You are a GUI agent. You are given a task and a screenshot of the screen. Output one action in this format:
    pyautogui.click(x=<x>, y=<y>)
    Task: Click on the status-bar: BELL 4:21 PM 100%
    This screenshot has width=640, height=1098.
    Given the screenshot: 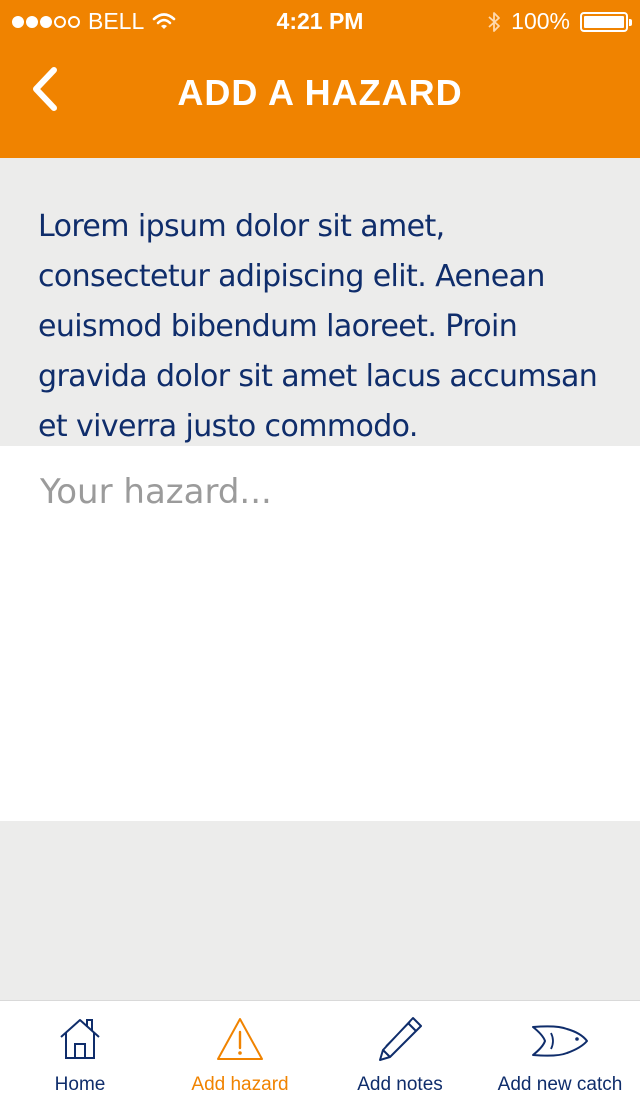 What is the action you would take?
    pyautogui.click(x=320, y=20)
    